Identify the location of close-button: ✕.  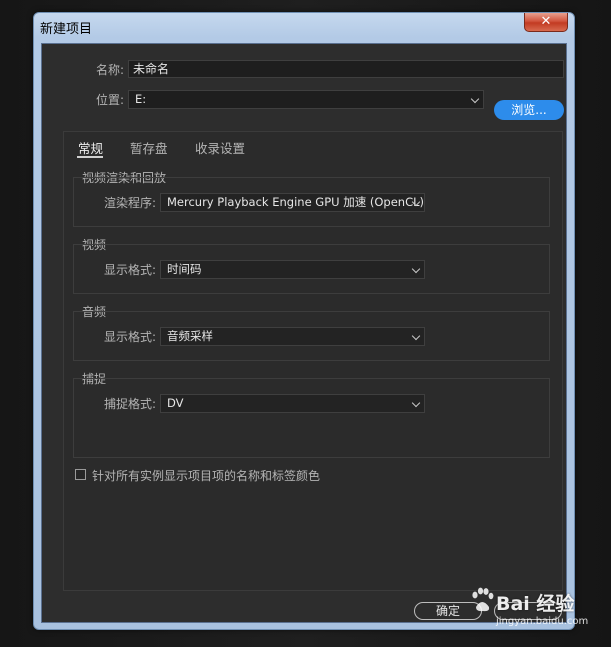
(546, 22).